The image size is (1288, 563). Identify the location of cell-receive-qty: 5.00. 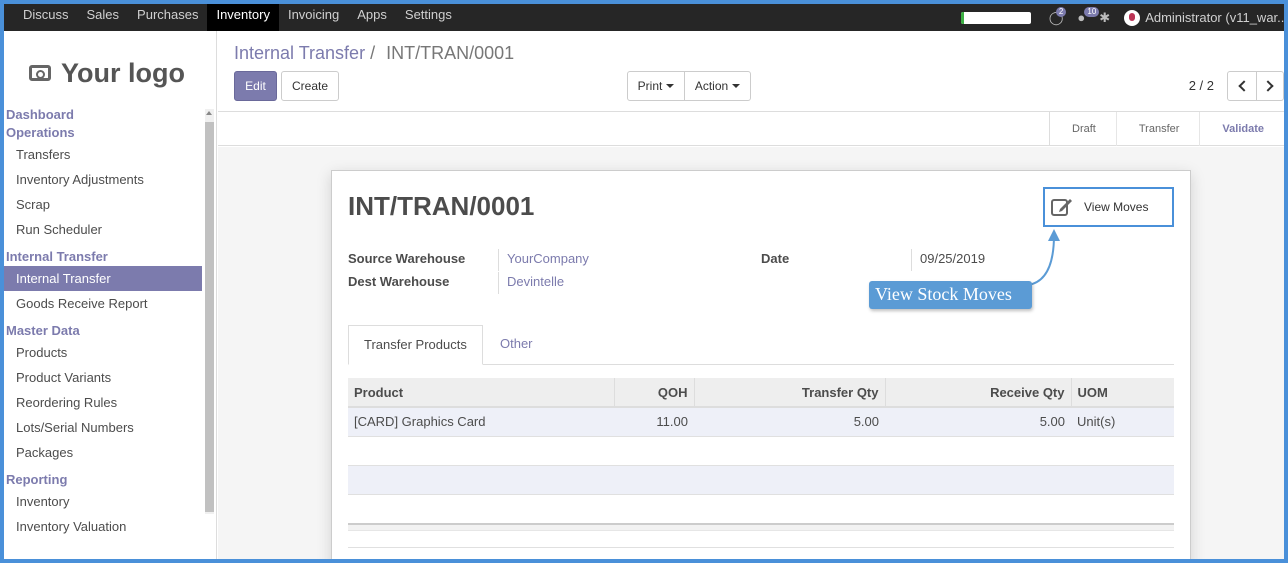
(978, 422).